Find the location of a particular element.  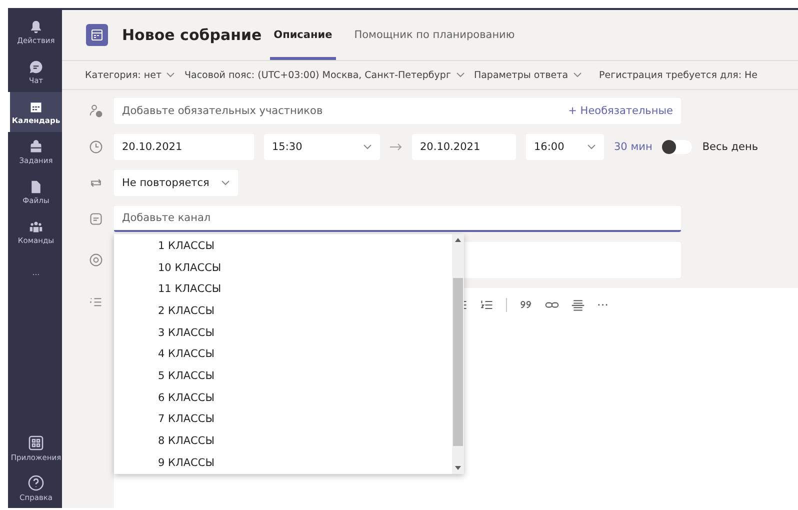

duration: 30 мин is located at coordinates (633, 147).